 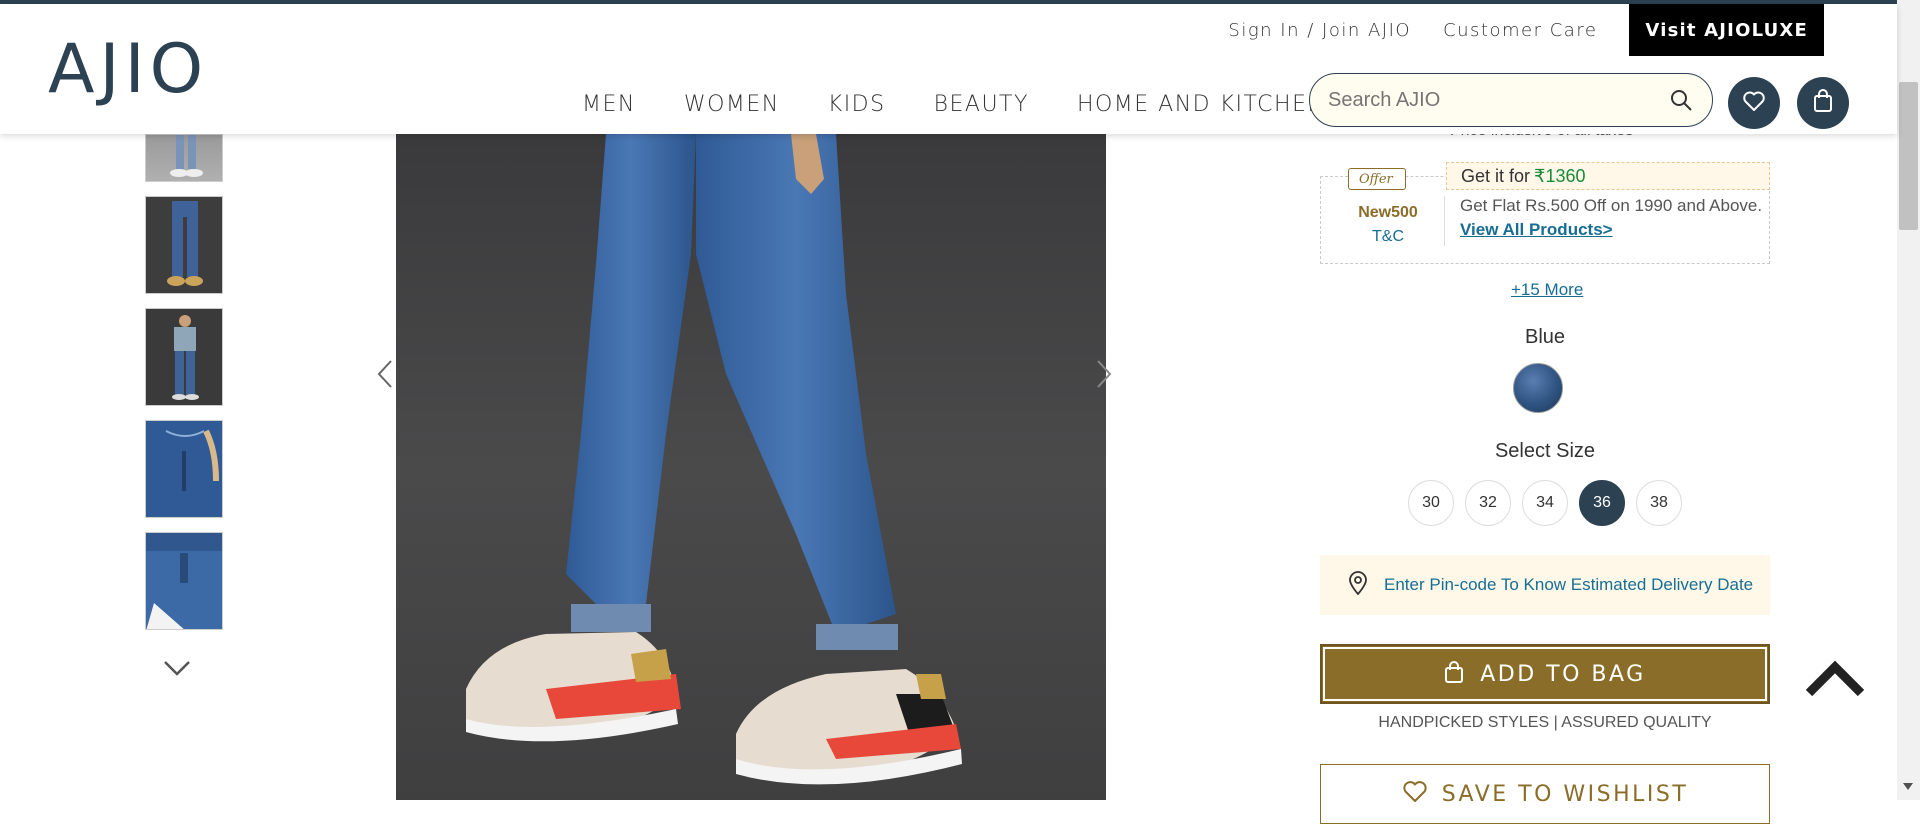 What do you see at coordinates (1560, 175) in the screenshot?
I see `offer-price-value: ₹1360` at bounding box center [1560, 175].